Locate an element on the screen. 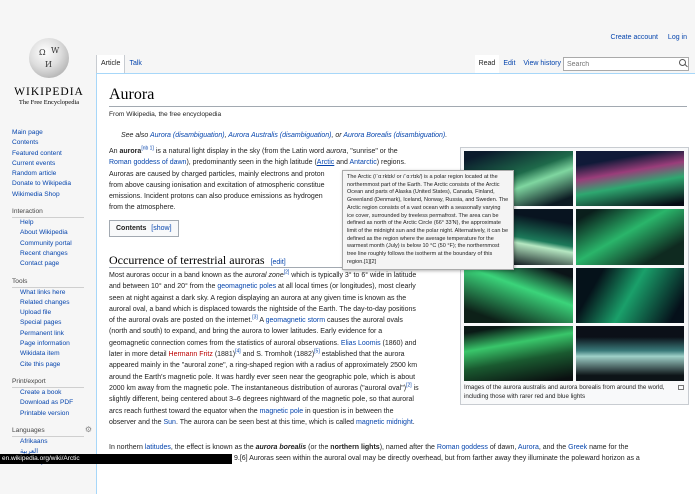 This screenshot has width=695, height=494. link-magnetic-pole: magnetic pole is located at coordinates (282, 411).